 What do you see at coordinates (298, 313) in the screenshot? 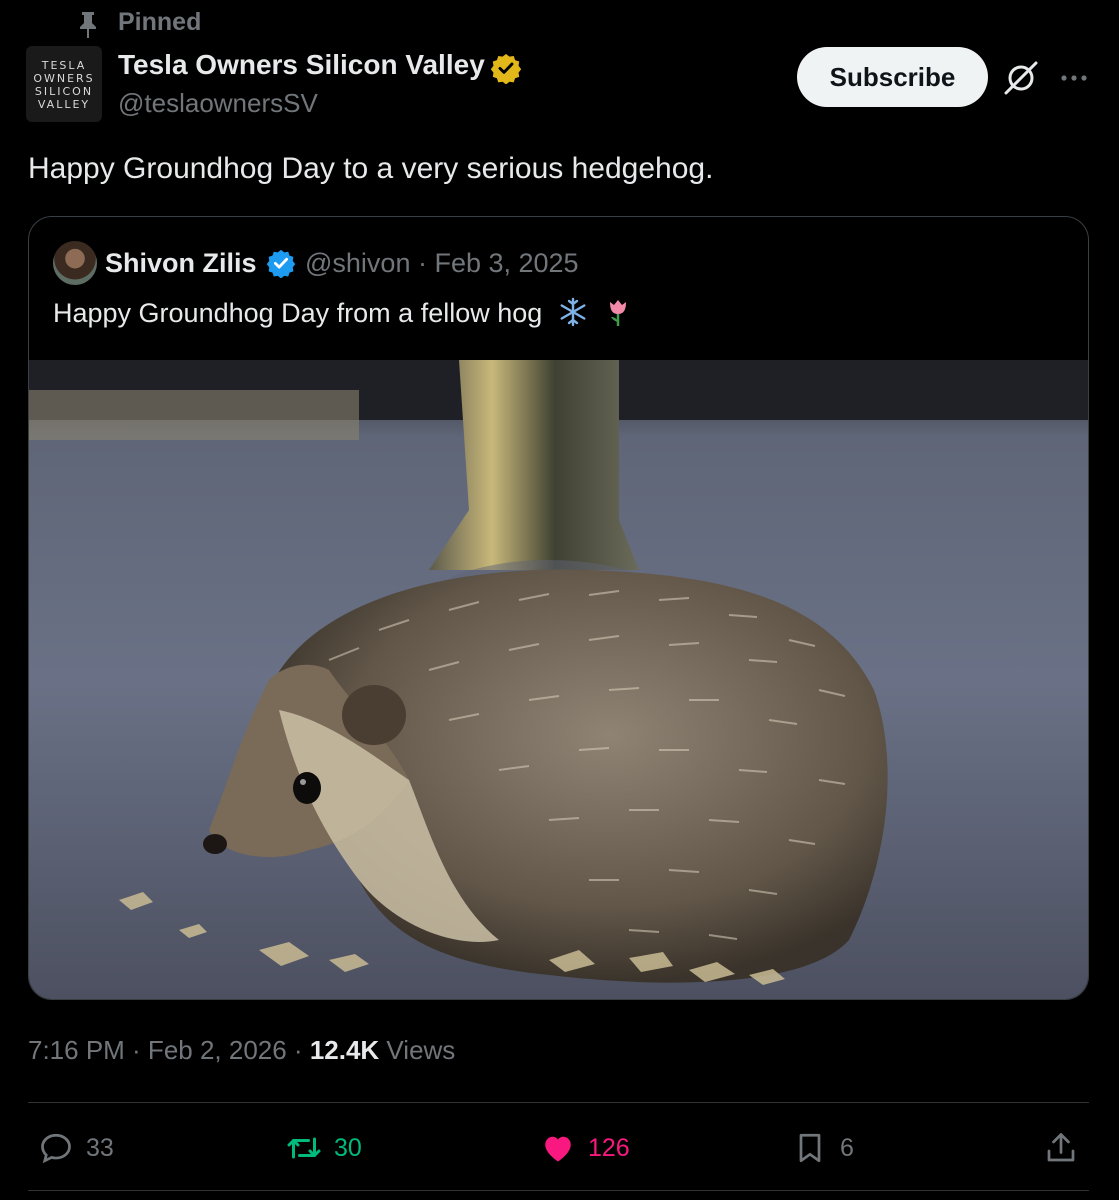
I see `quoted-text-body: Happy Groundhog Day from a fellow hog` at bounding box center [298, 313].